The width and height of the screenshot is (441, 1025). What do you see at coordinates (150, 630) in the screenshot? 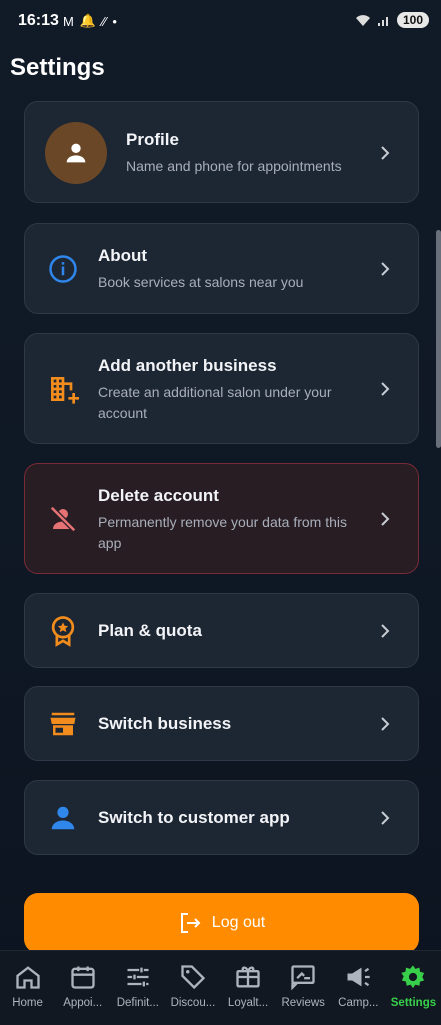
I see `settings-item-title: Plan & quota` at bounding box center [150, 630].